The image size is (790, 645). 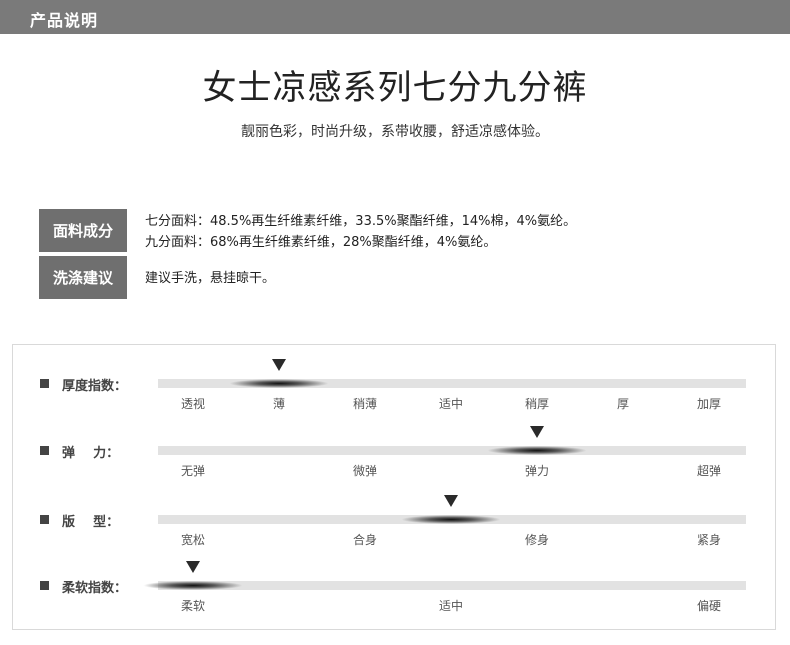 What do you see at coordinates (395, 466) in the screenshot?
I see `attribute-row: 弹 力： 无弹 微弹 弹力 超弹` at bounding box center [395, 466].